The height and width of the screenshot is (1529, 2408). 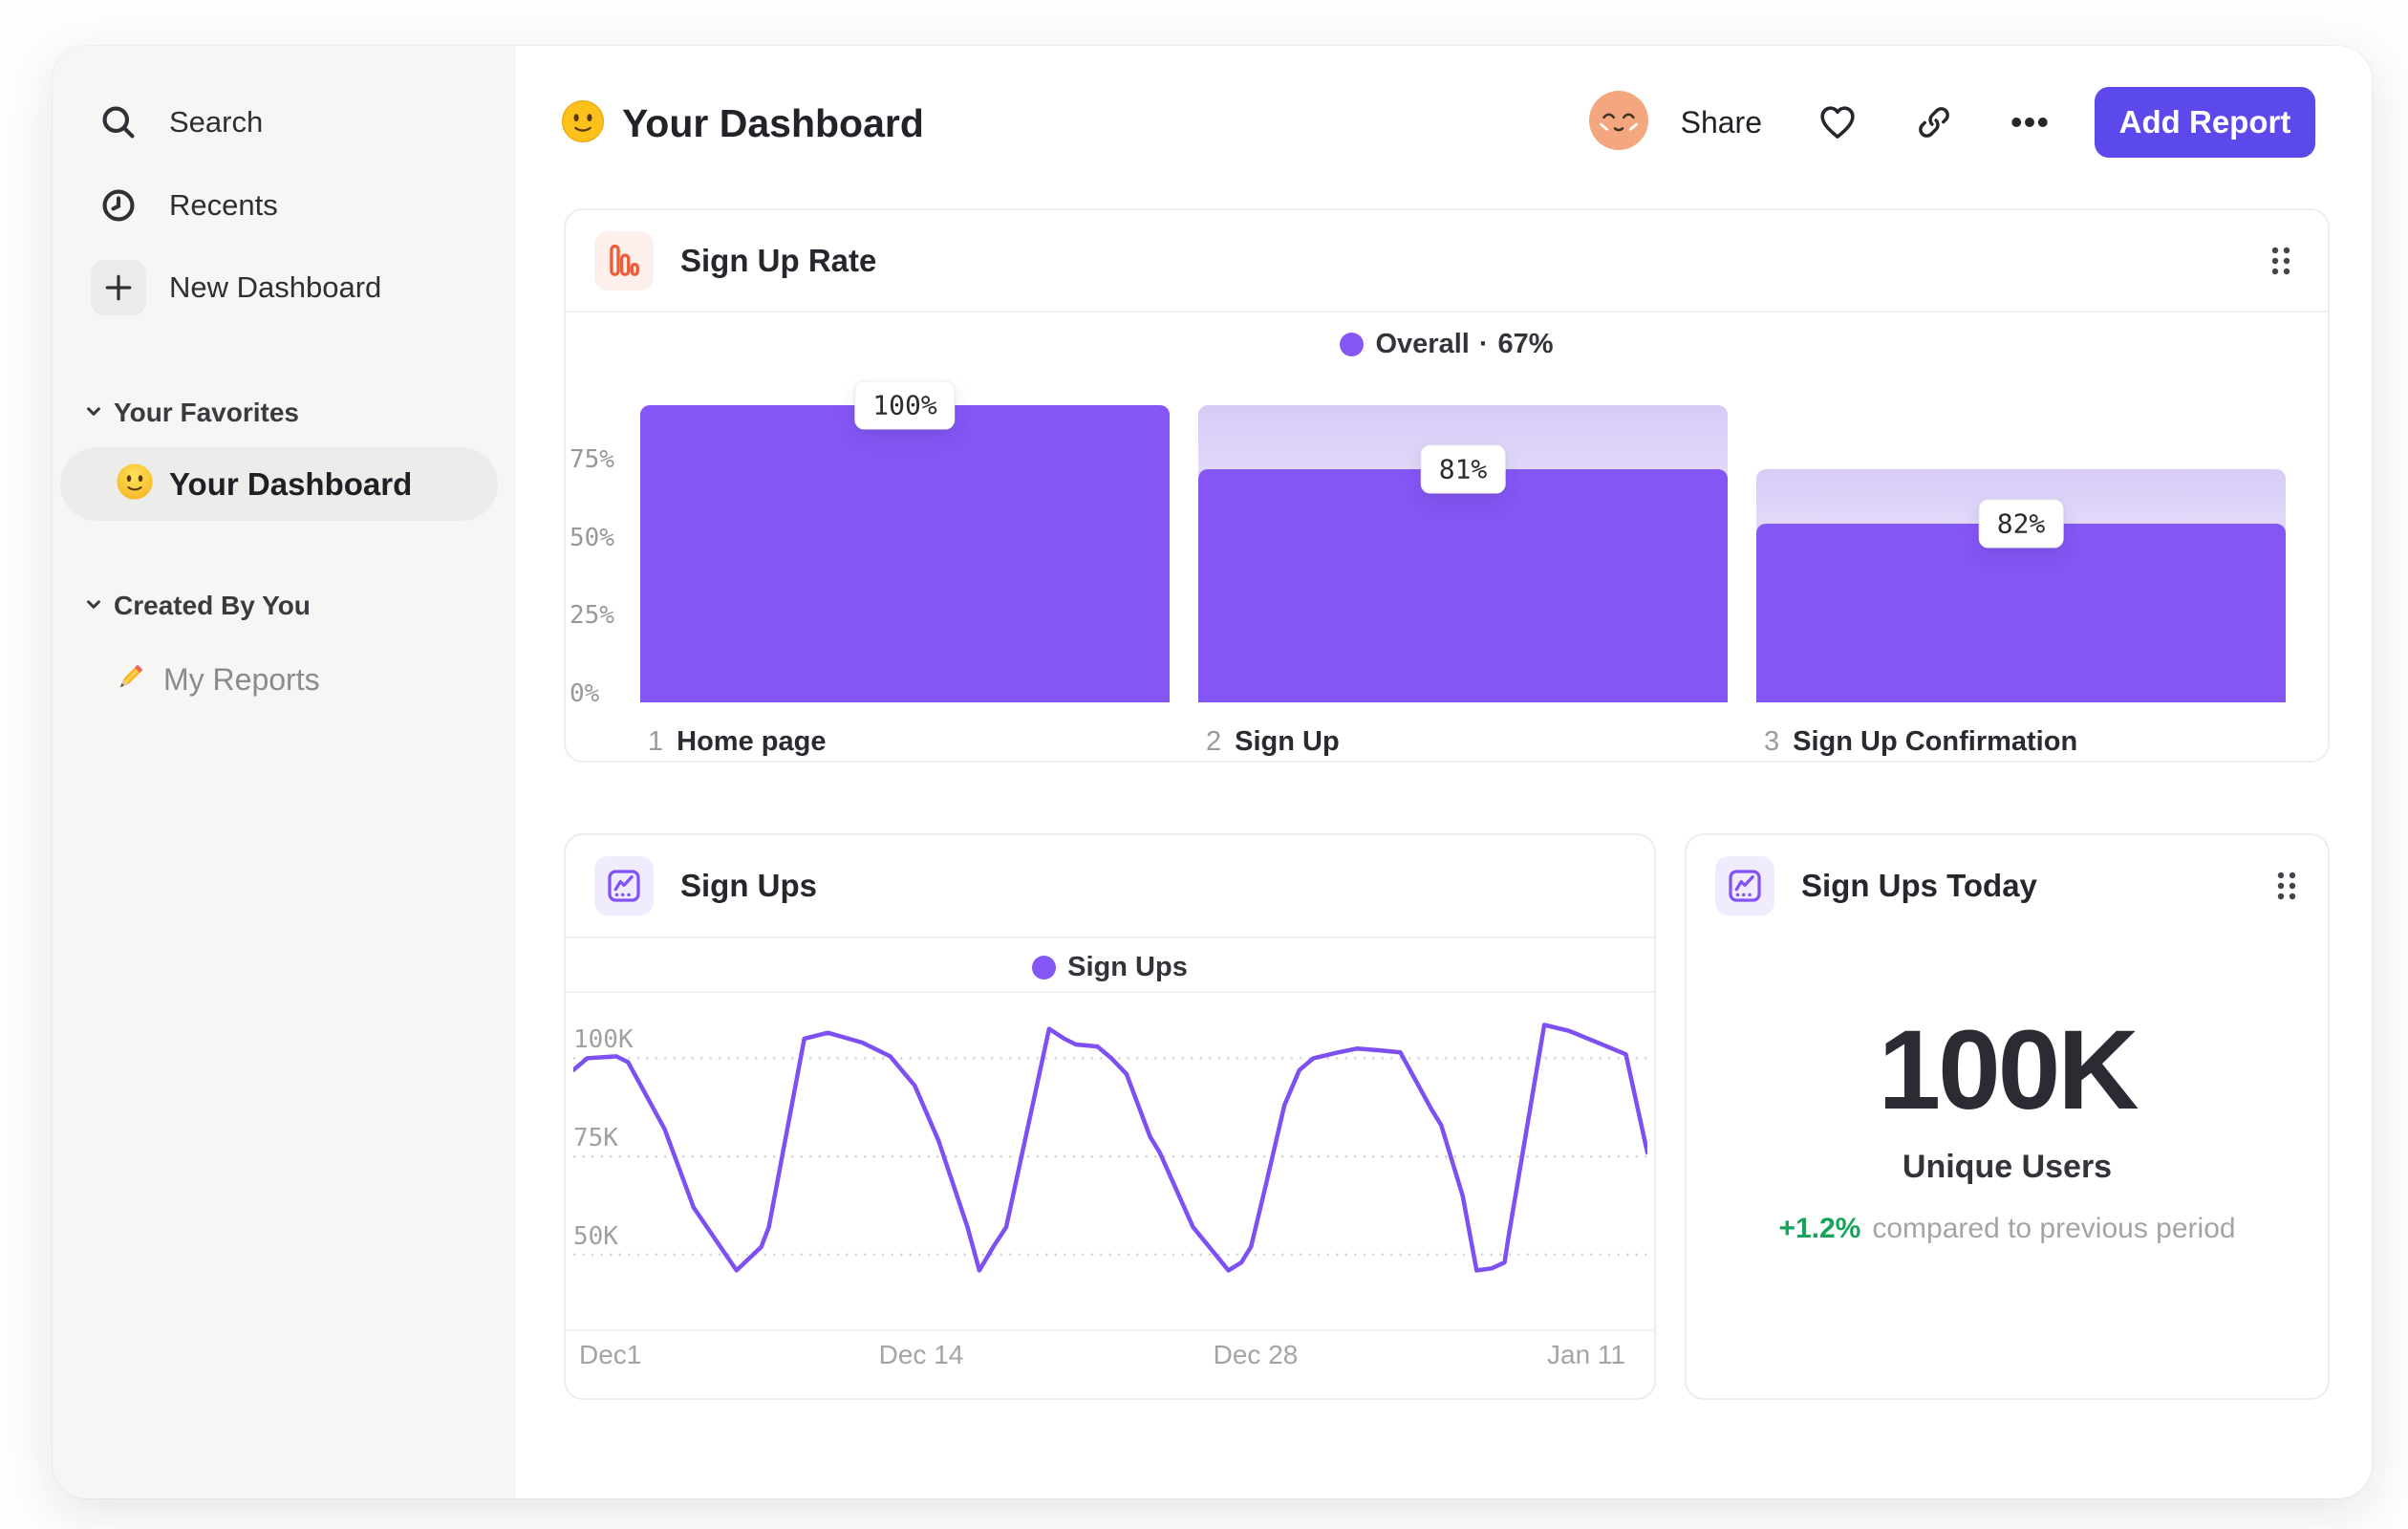 I want to click on page-title: Your Dashboard, so click(x=773, y=122).